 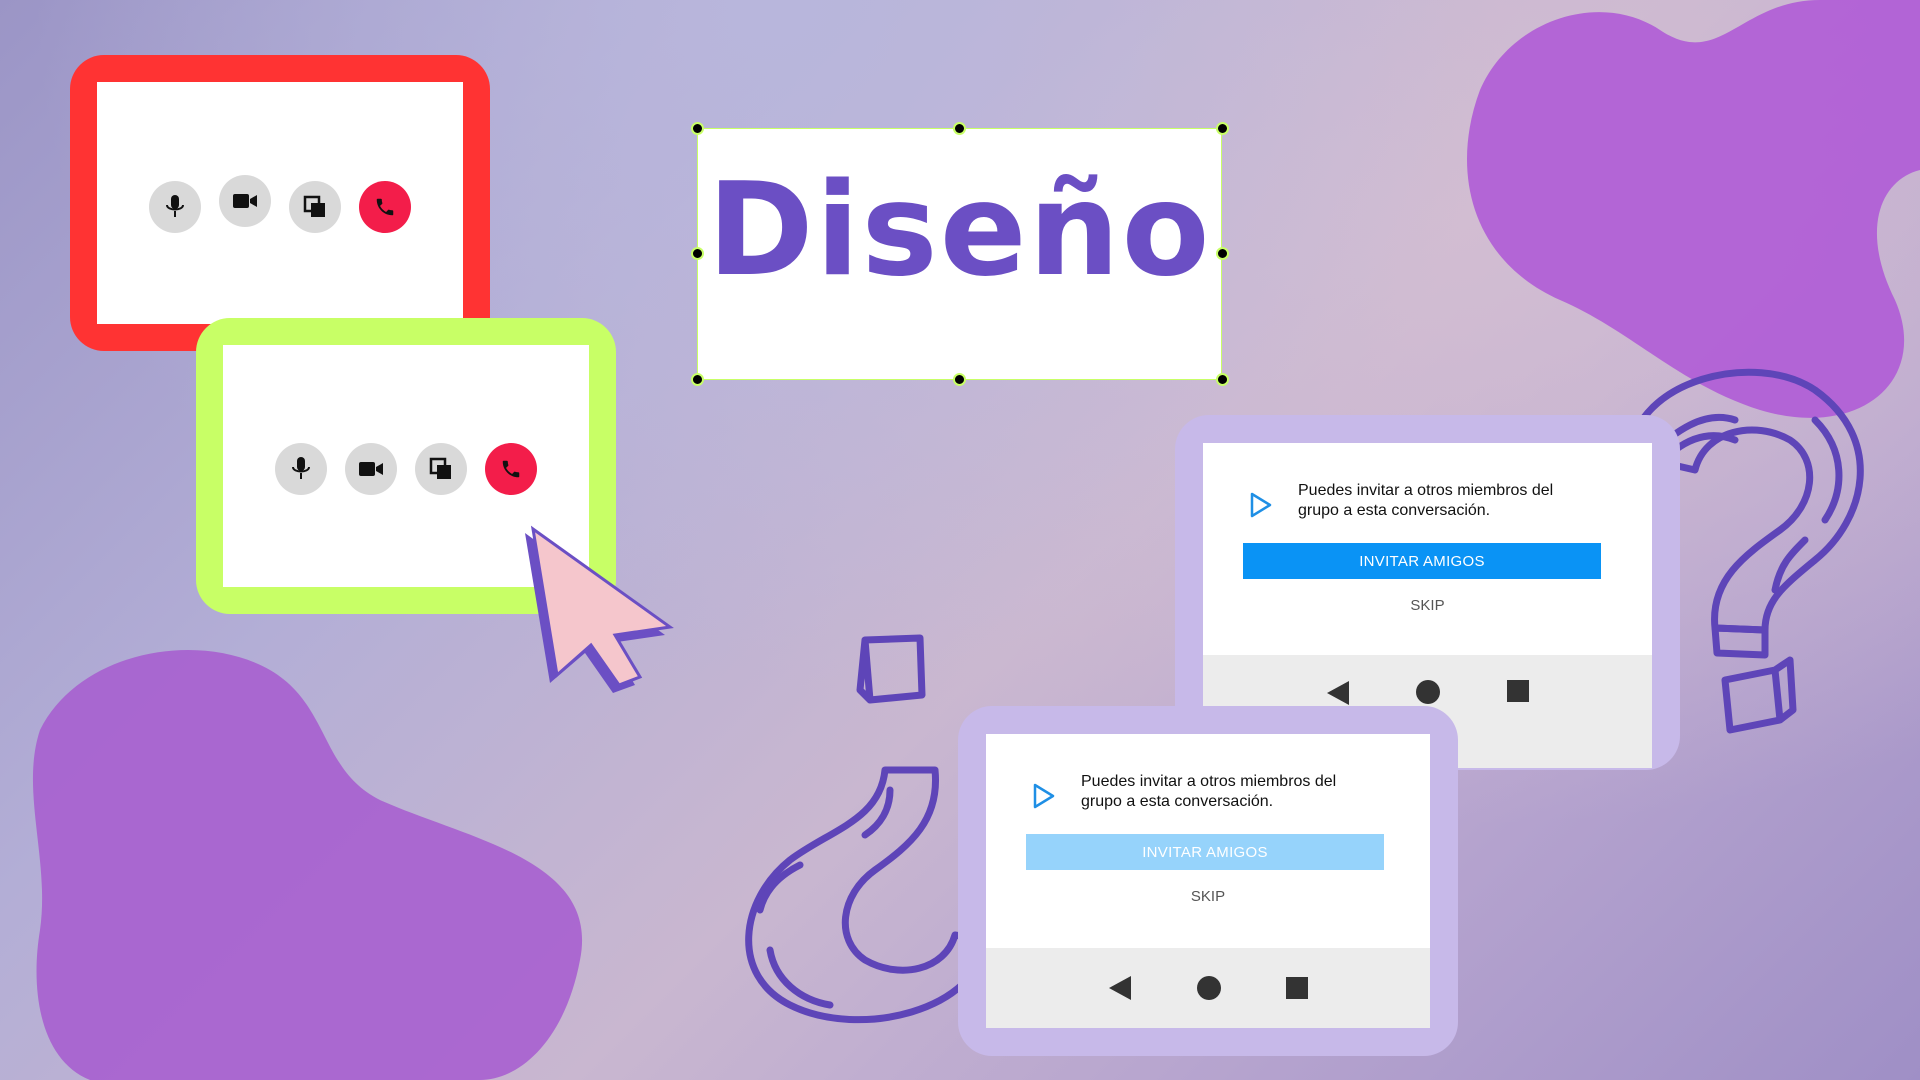 I want to click on resize-handle-tm, so click(x=959, y=128).